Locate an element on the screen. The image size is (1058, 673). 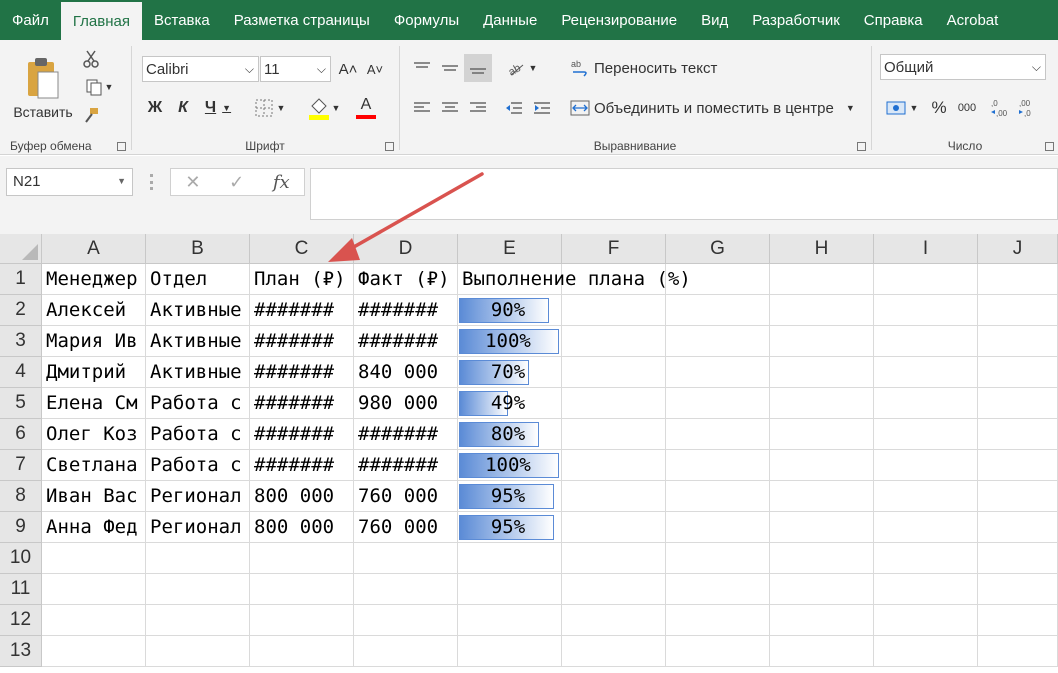
annotation-arrow-line is located at coordinates (413, 213).